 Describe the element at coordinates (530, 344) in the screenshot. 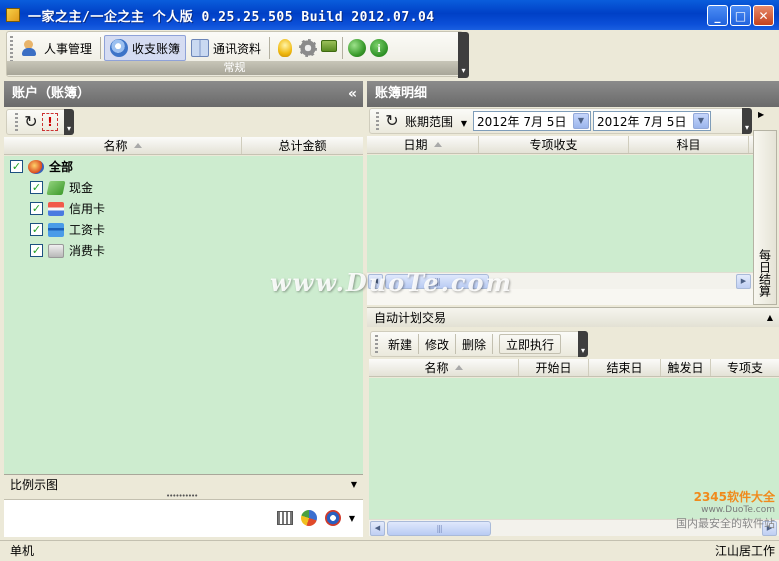

I see `execute-now-button: 立即执行` at that location.